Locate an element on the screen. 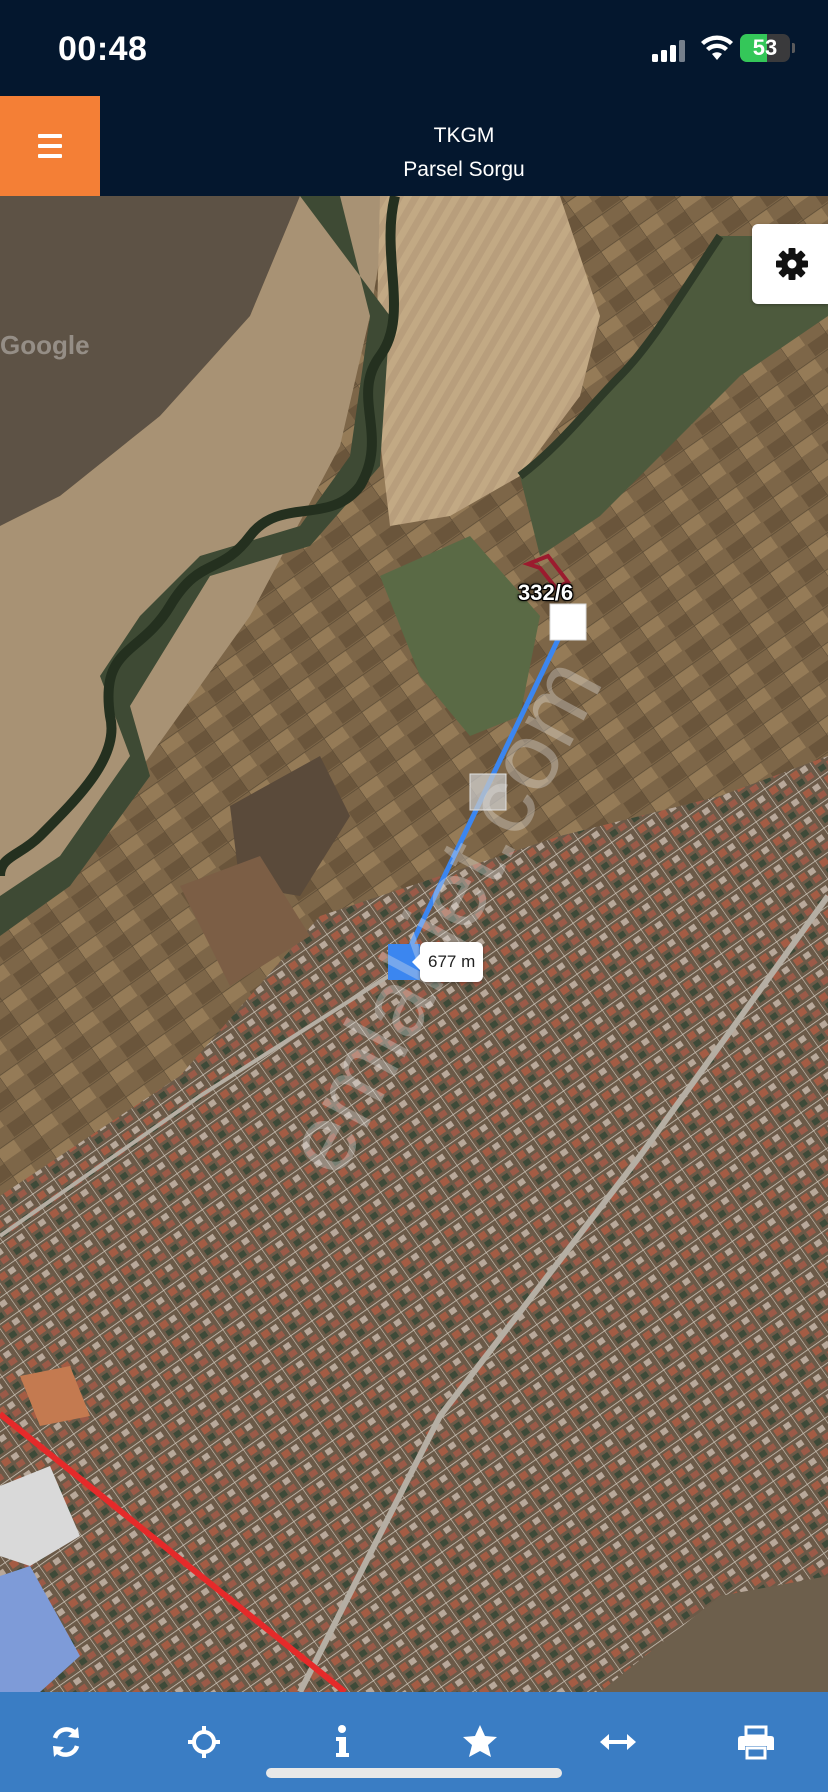  info-icon is located at coordinates (342, 1742).